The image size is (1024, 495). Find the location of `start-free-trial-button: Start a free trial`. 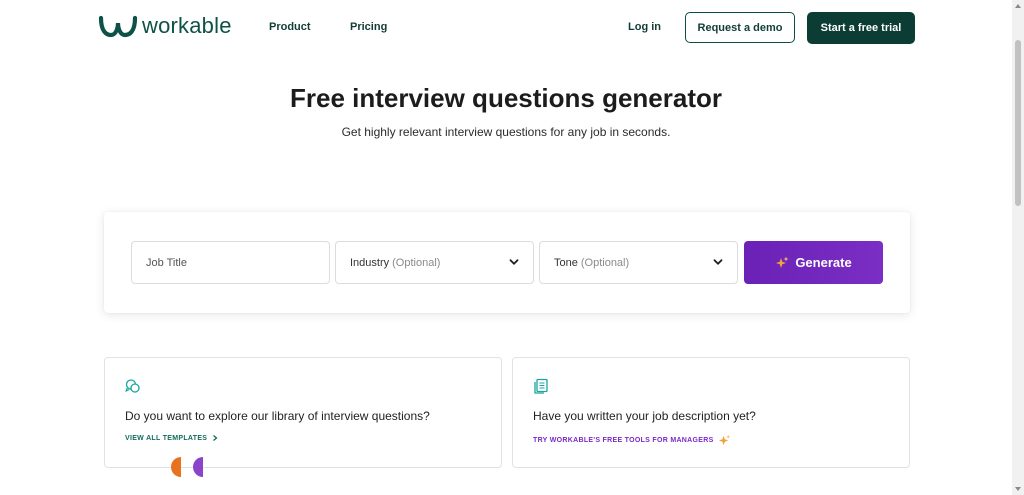

start-free-trial-button: Start a free trial is located at coordinates (861, 28).